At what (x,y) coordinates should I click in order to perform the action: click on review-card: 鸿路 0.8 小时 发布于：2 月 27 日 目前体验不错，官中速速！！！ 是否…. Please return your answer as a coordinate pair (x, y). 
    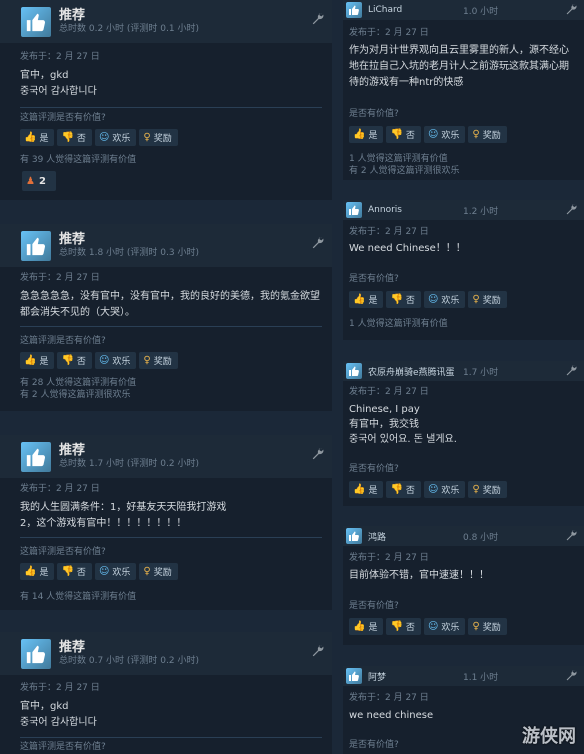
    Looking at the image, I should click on (463, 585).